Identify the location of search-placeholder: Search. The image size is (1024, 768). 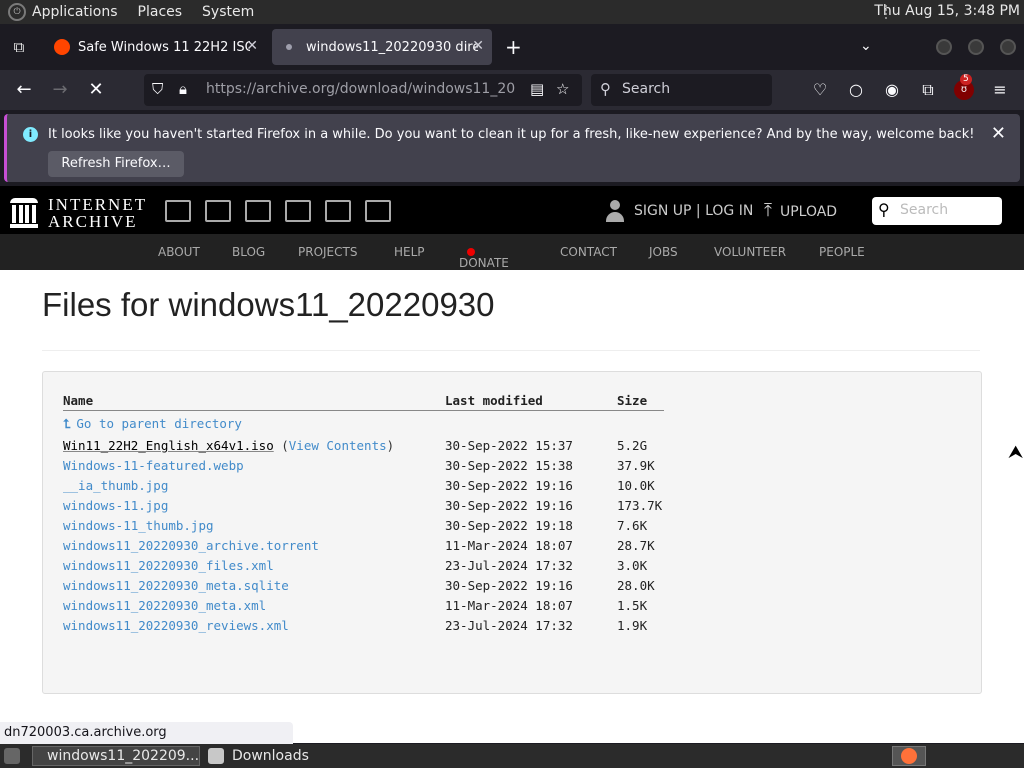
(646, 89).